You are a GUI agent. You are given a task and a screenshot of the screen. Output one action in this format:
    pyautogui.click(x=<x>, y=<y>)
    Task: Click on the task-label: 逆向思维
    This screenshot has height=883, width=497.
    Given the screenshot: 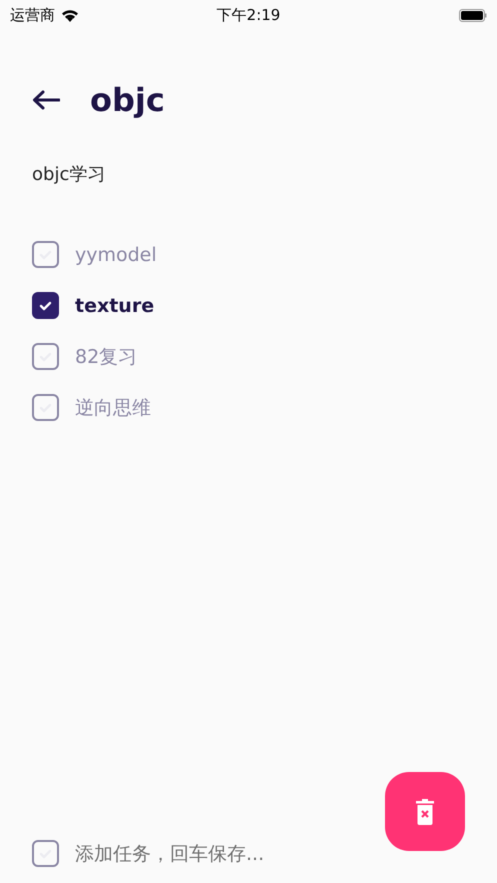 What is the action you would take?
    pyautogui.click(x=113, y=408)
    